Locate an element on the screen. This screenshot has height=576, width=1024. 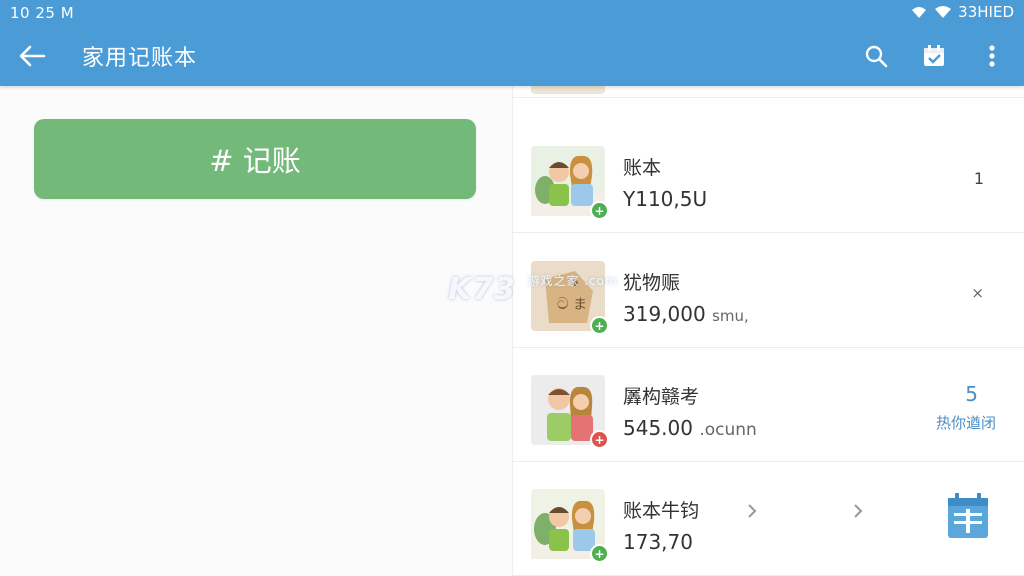
calendar-check-icon is located at coordinates (934, 55).